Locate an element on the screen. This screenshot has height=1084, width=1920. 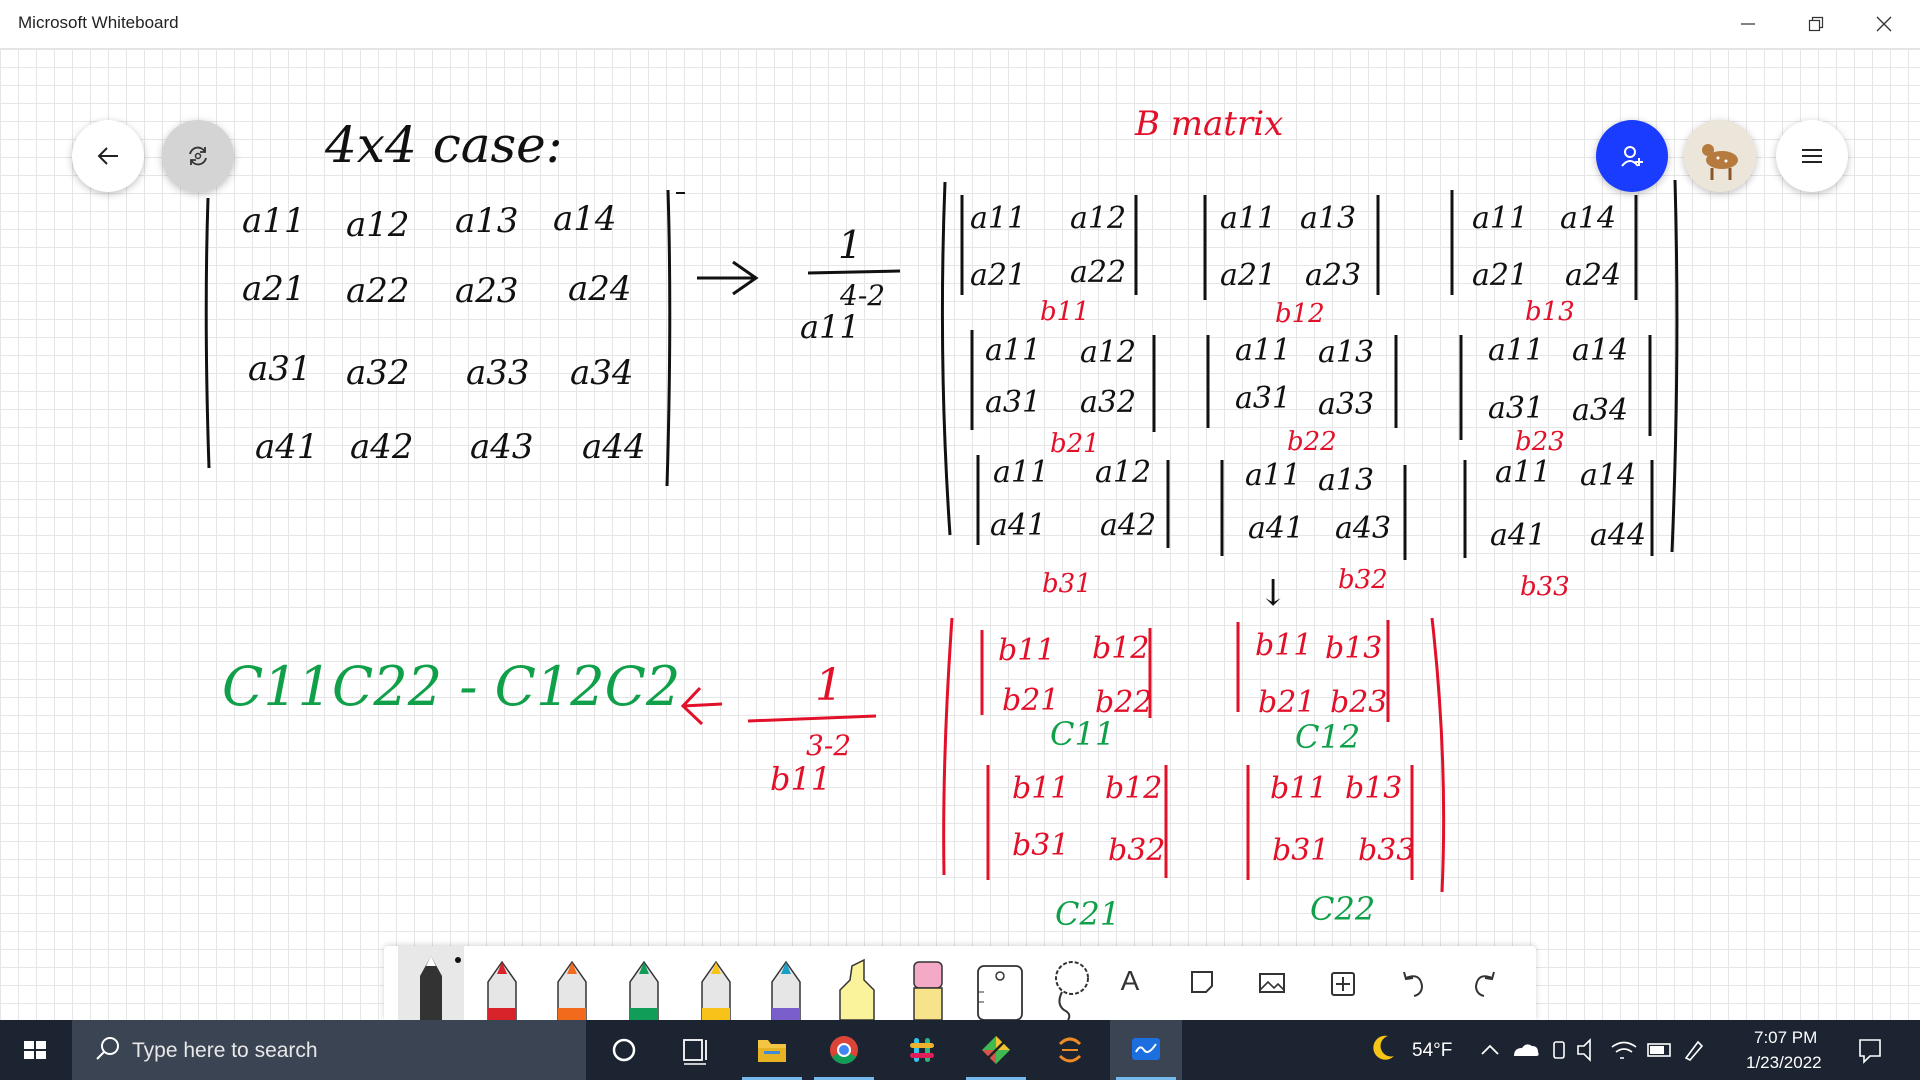
cortana-button is located at coordinates (624, 1050).